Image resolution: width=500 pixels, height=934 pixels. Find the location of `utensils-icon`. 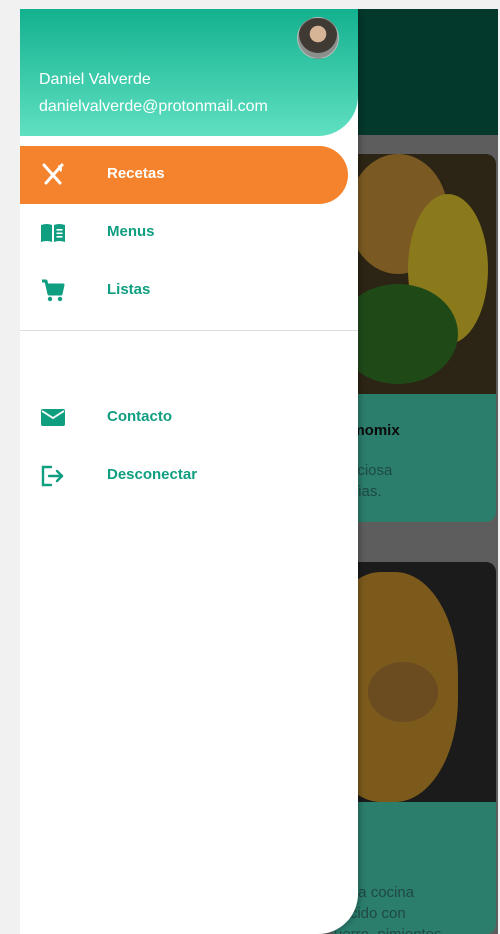

utensils-icon is located at coordinates (53, 175).